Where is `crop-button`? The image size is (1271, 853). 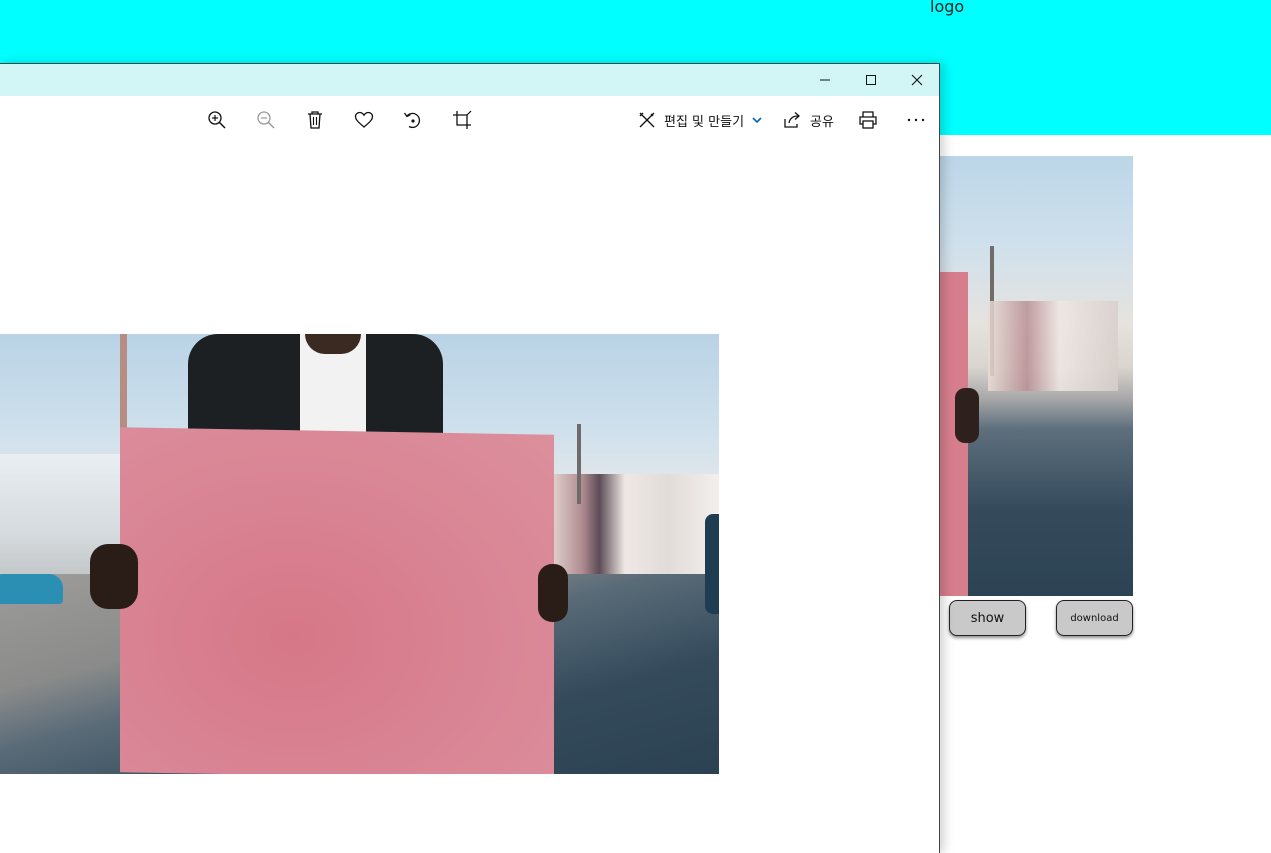
crop-button is located at coordinates (462, 120).